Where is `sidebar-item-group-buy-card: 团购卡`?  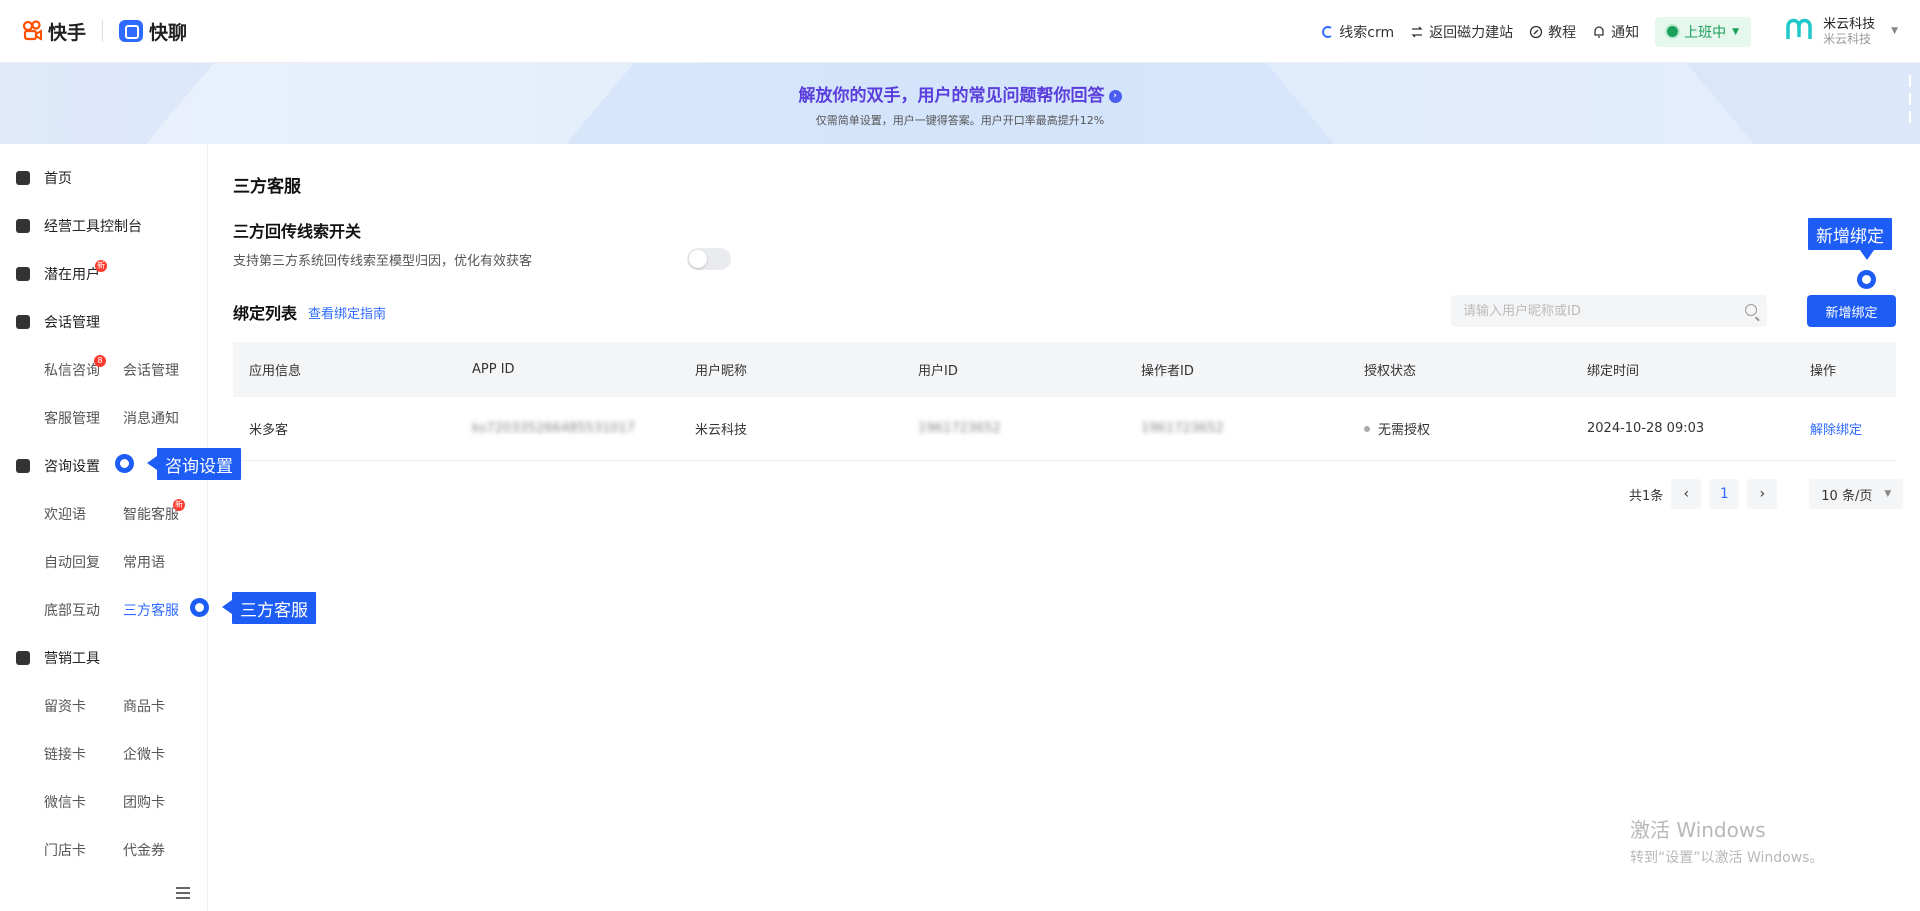 sidebar-item-group-buy-card: 团购卡 is located at coordinates (144, 802).